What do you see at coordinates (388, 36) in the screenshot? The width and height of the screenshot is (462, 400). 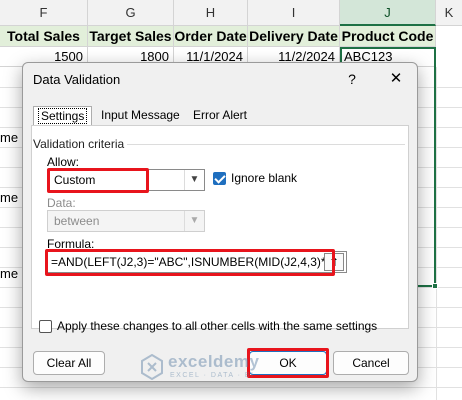 I see `header-product-code: Product Code` at bounding box center [388, 36].